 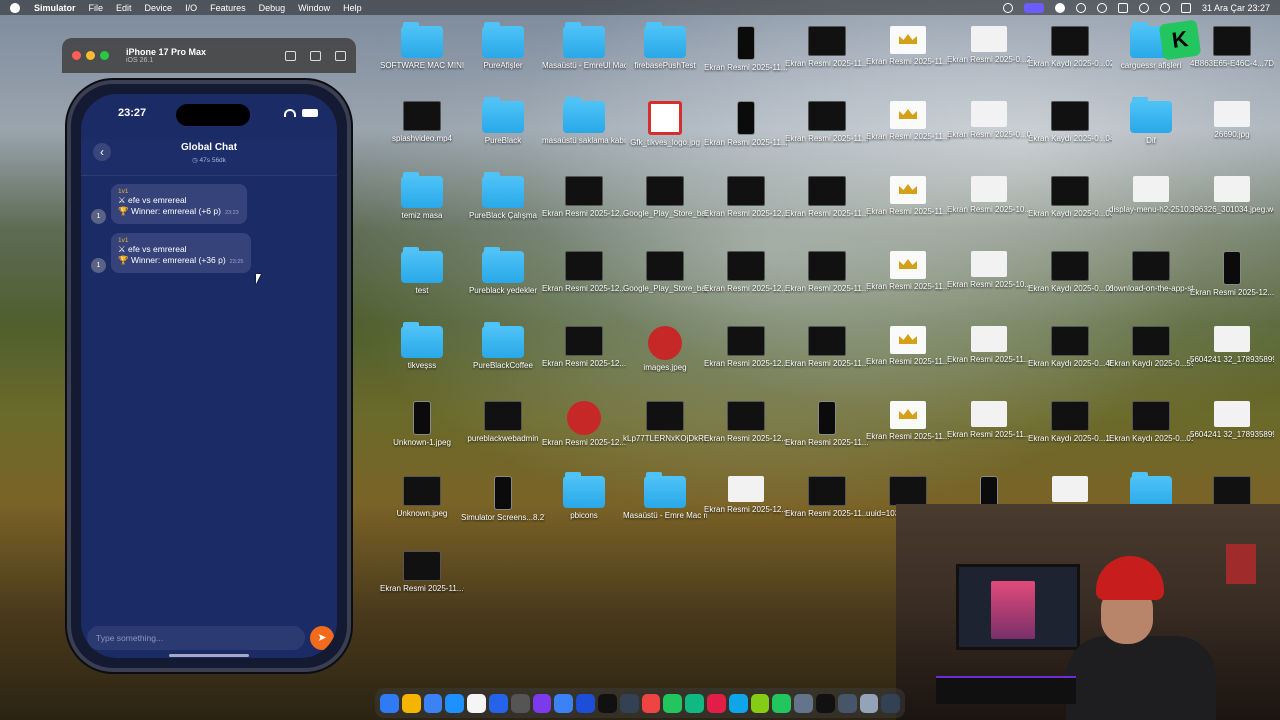 I want to click on menu-window: Window, so click(x=314, y=8).